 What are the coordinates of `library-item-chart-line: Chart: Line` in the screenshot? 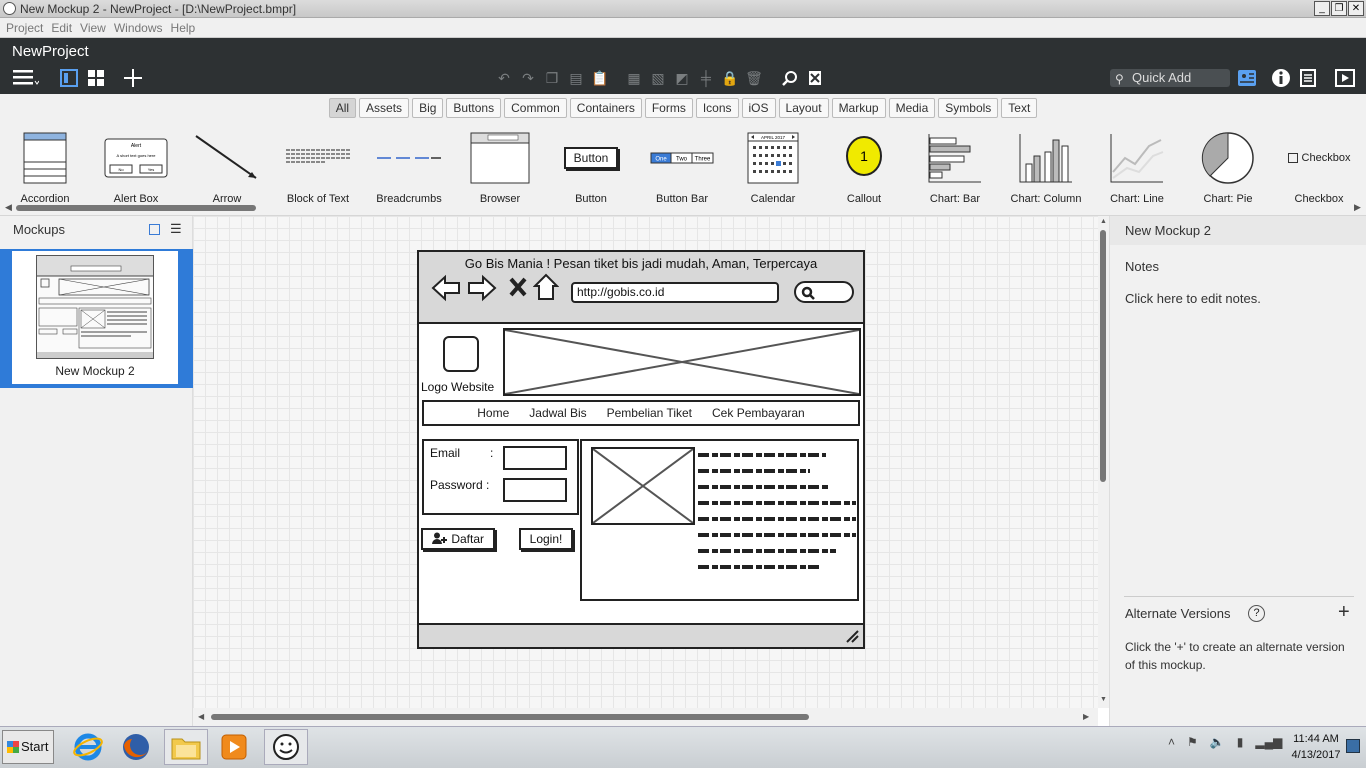 It's located at (1137, 167).